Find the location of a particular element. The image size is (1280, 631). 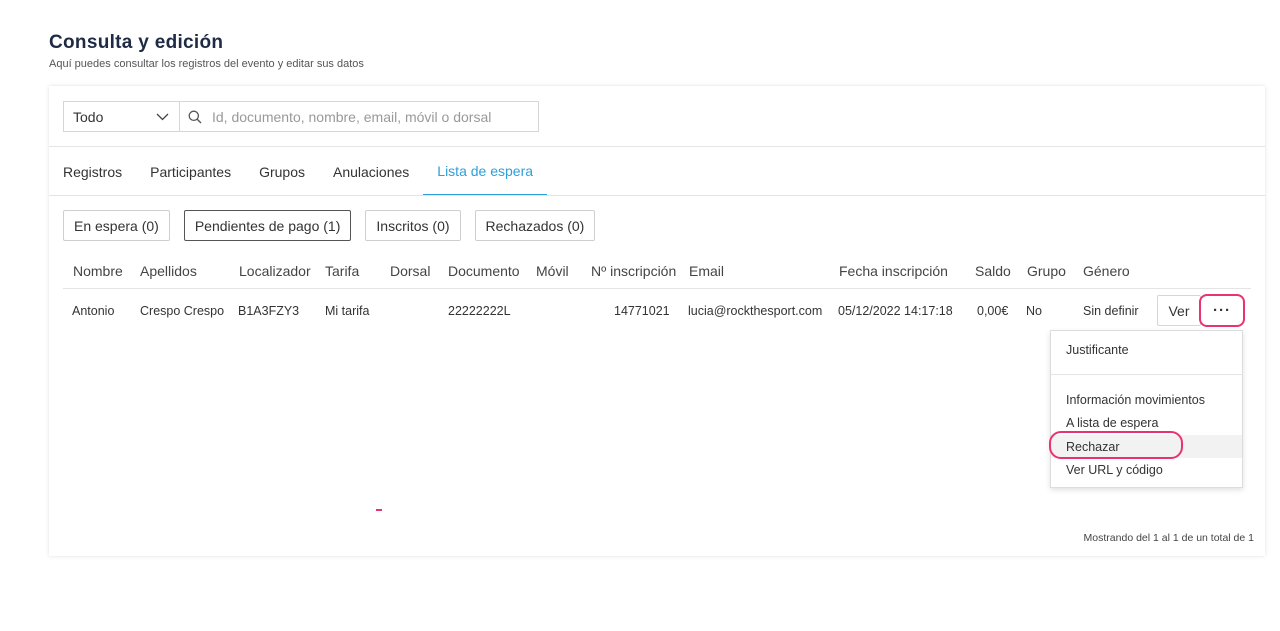

tab-registros: Registros is located at coordinates (92, 171).